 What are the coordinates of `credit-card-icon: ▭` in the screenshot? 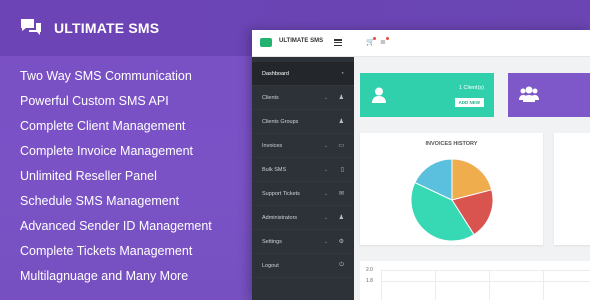 It's located at (341, 146).